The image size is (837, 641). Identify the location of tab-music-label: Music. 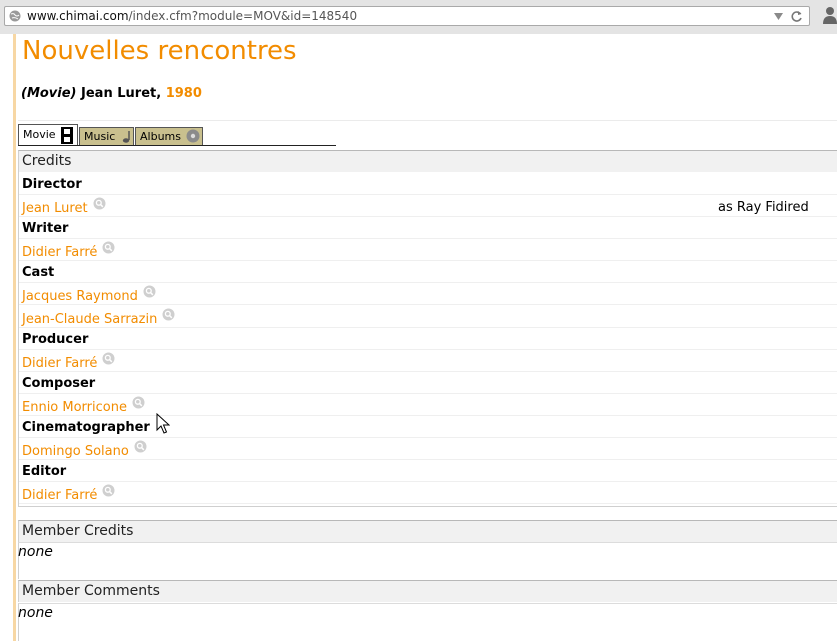
(100, 136).